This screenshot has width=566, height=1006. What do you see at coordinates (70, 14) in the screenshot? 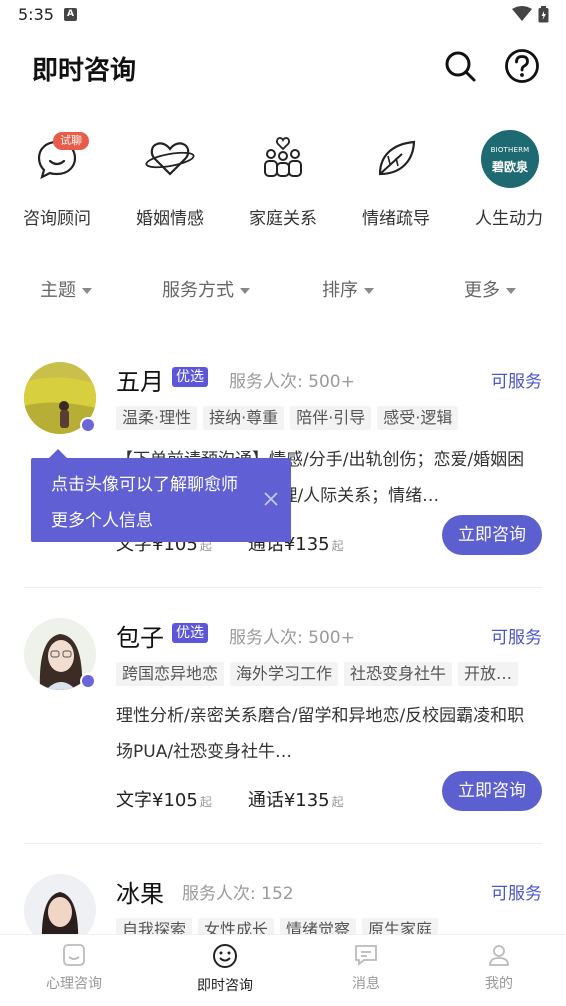
I see `notification-icon: A` at bounding box center [70, 14].